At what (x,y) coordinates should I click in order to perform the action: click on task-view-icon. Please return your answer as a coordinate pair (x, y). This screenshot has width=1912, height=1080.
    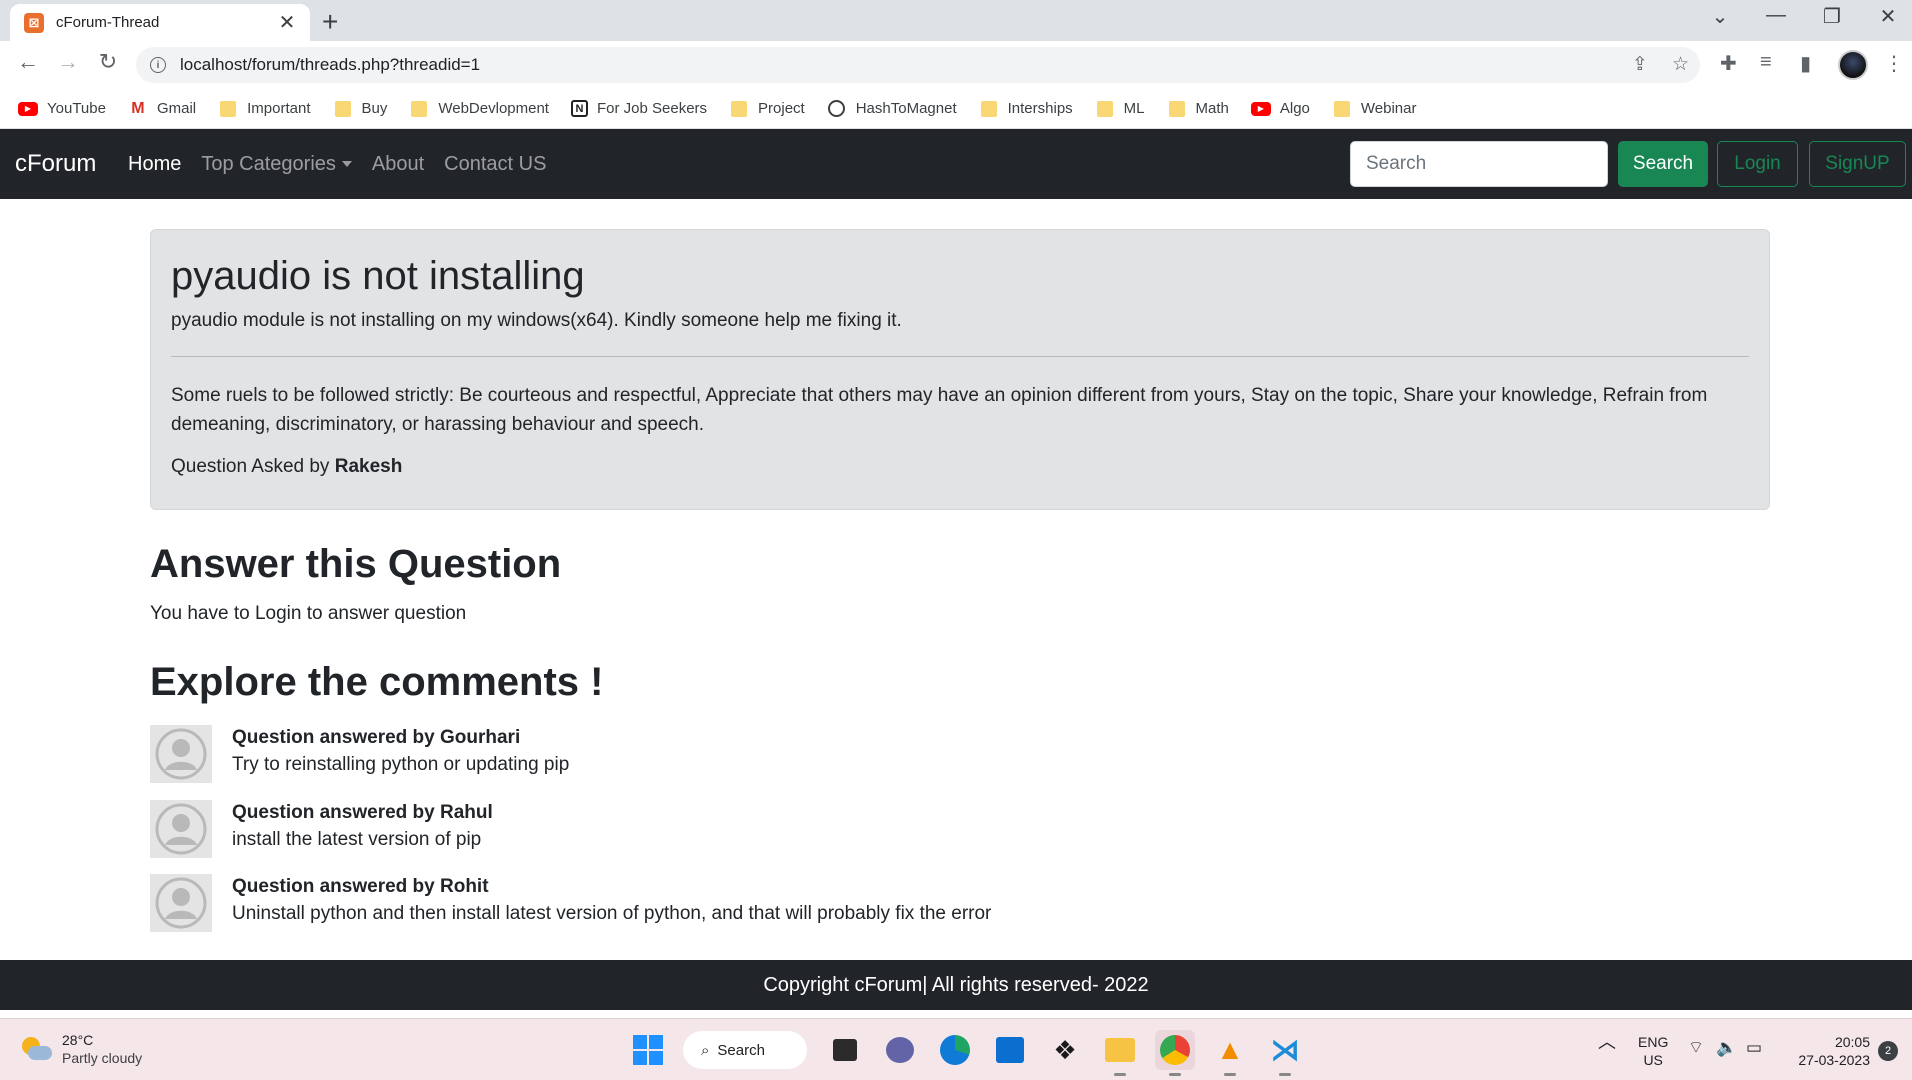
    Looking at the image, I should click on (845, 1050).